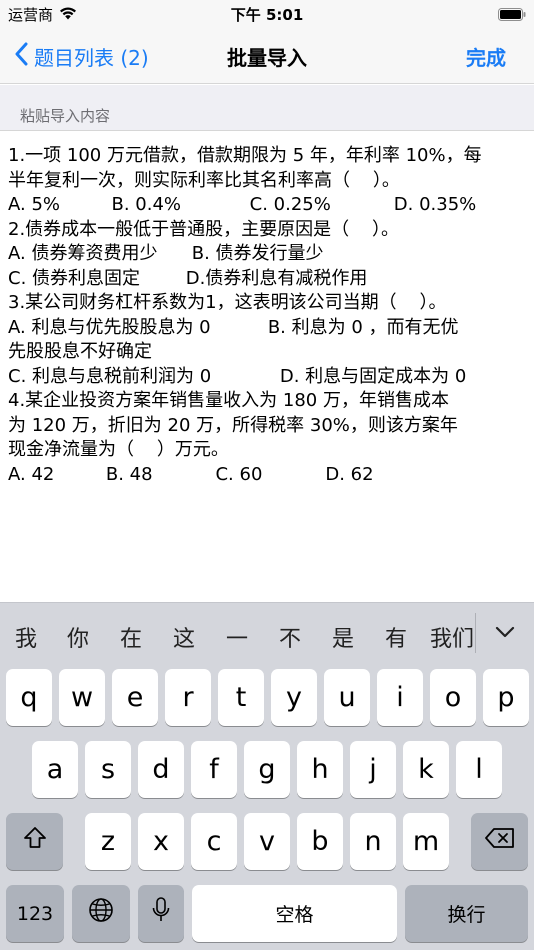 The height and width of the screenshot is (950, 534). Describe the element at coordinates (237, 637) in the screenshot. I see `candidate-word: 一` at that location.